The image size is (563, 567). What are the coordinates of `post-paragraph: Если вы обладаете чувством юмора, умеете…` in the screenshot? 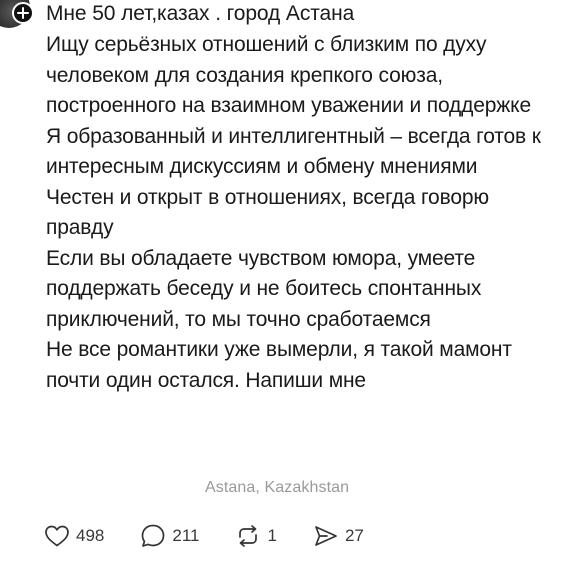 It's located at (264, 288).